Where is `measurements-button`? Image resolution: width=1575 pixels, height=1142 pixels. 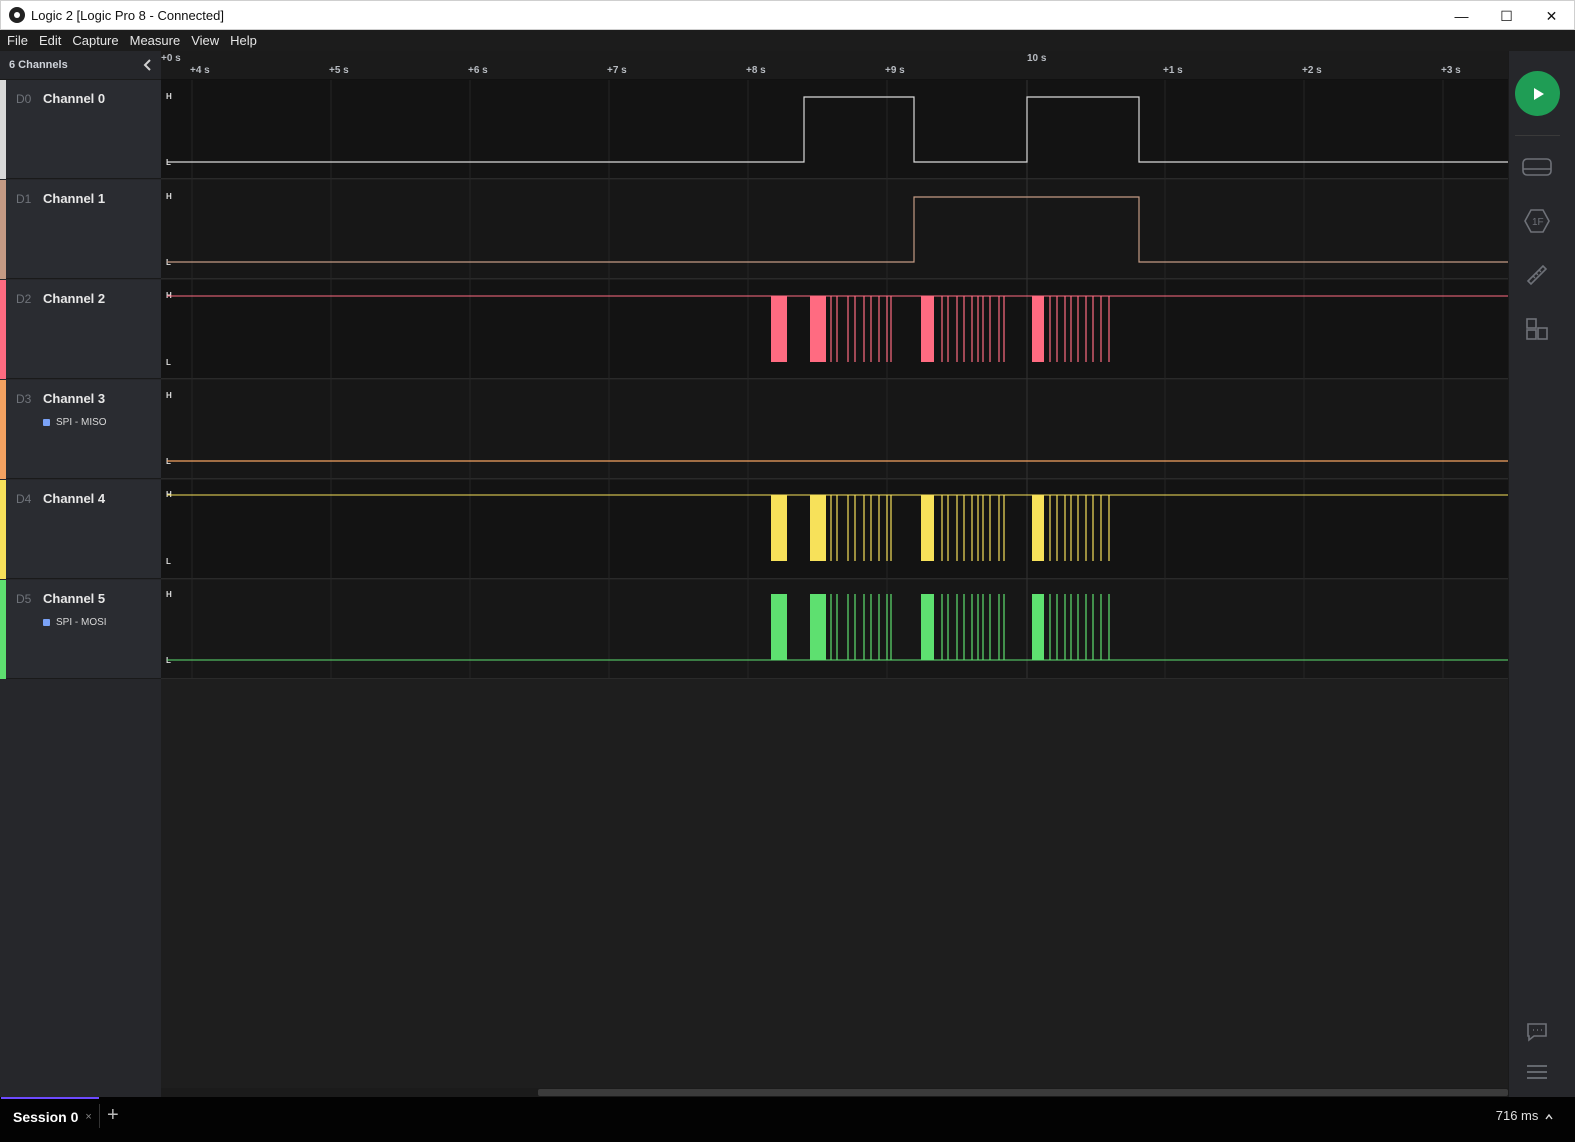 measurements-button is located at coordinates (1537, 275).